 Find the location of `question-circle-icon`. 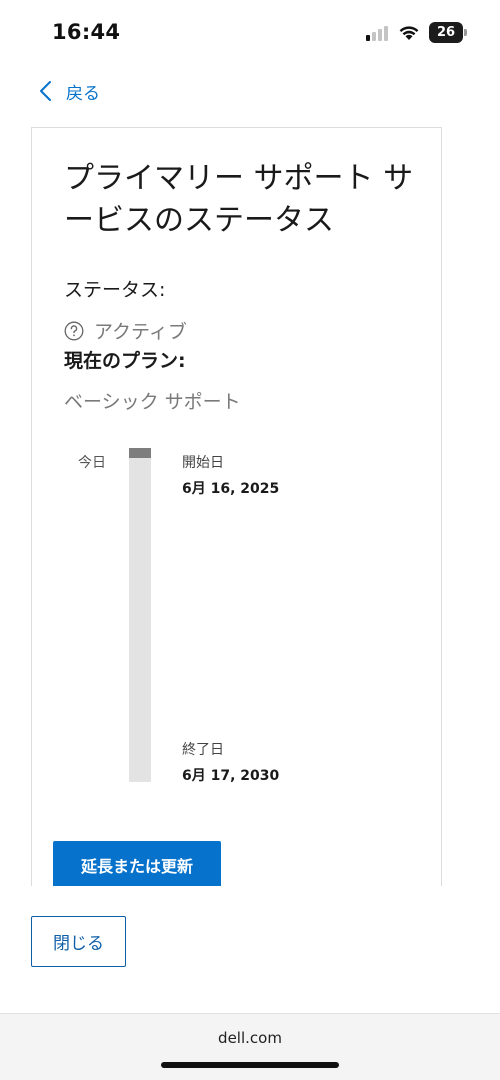

question-circle-icon is located at coordinates (74, 331).